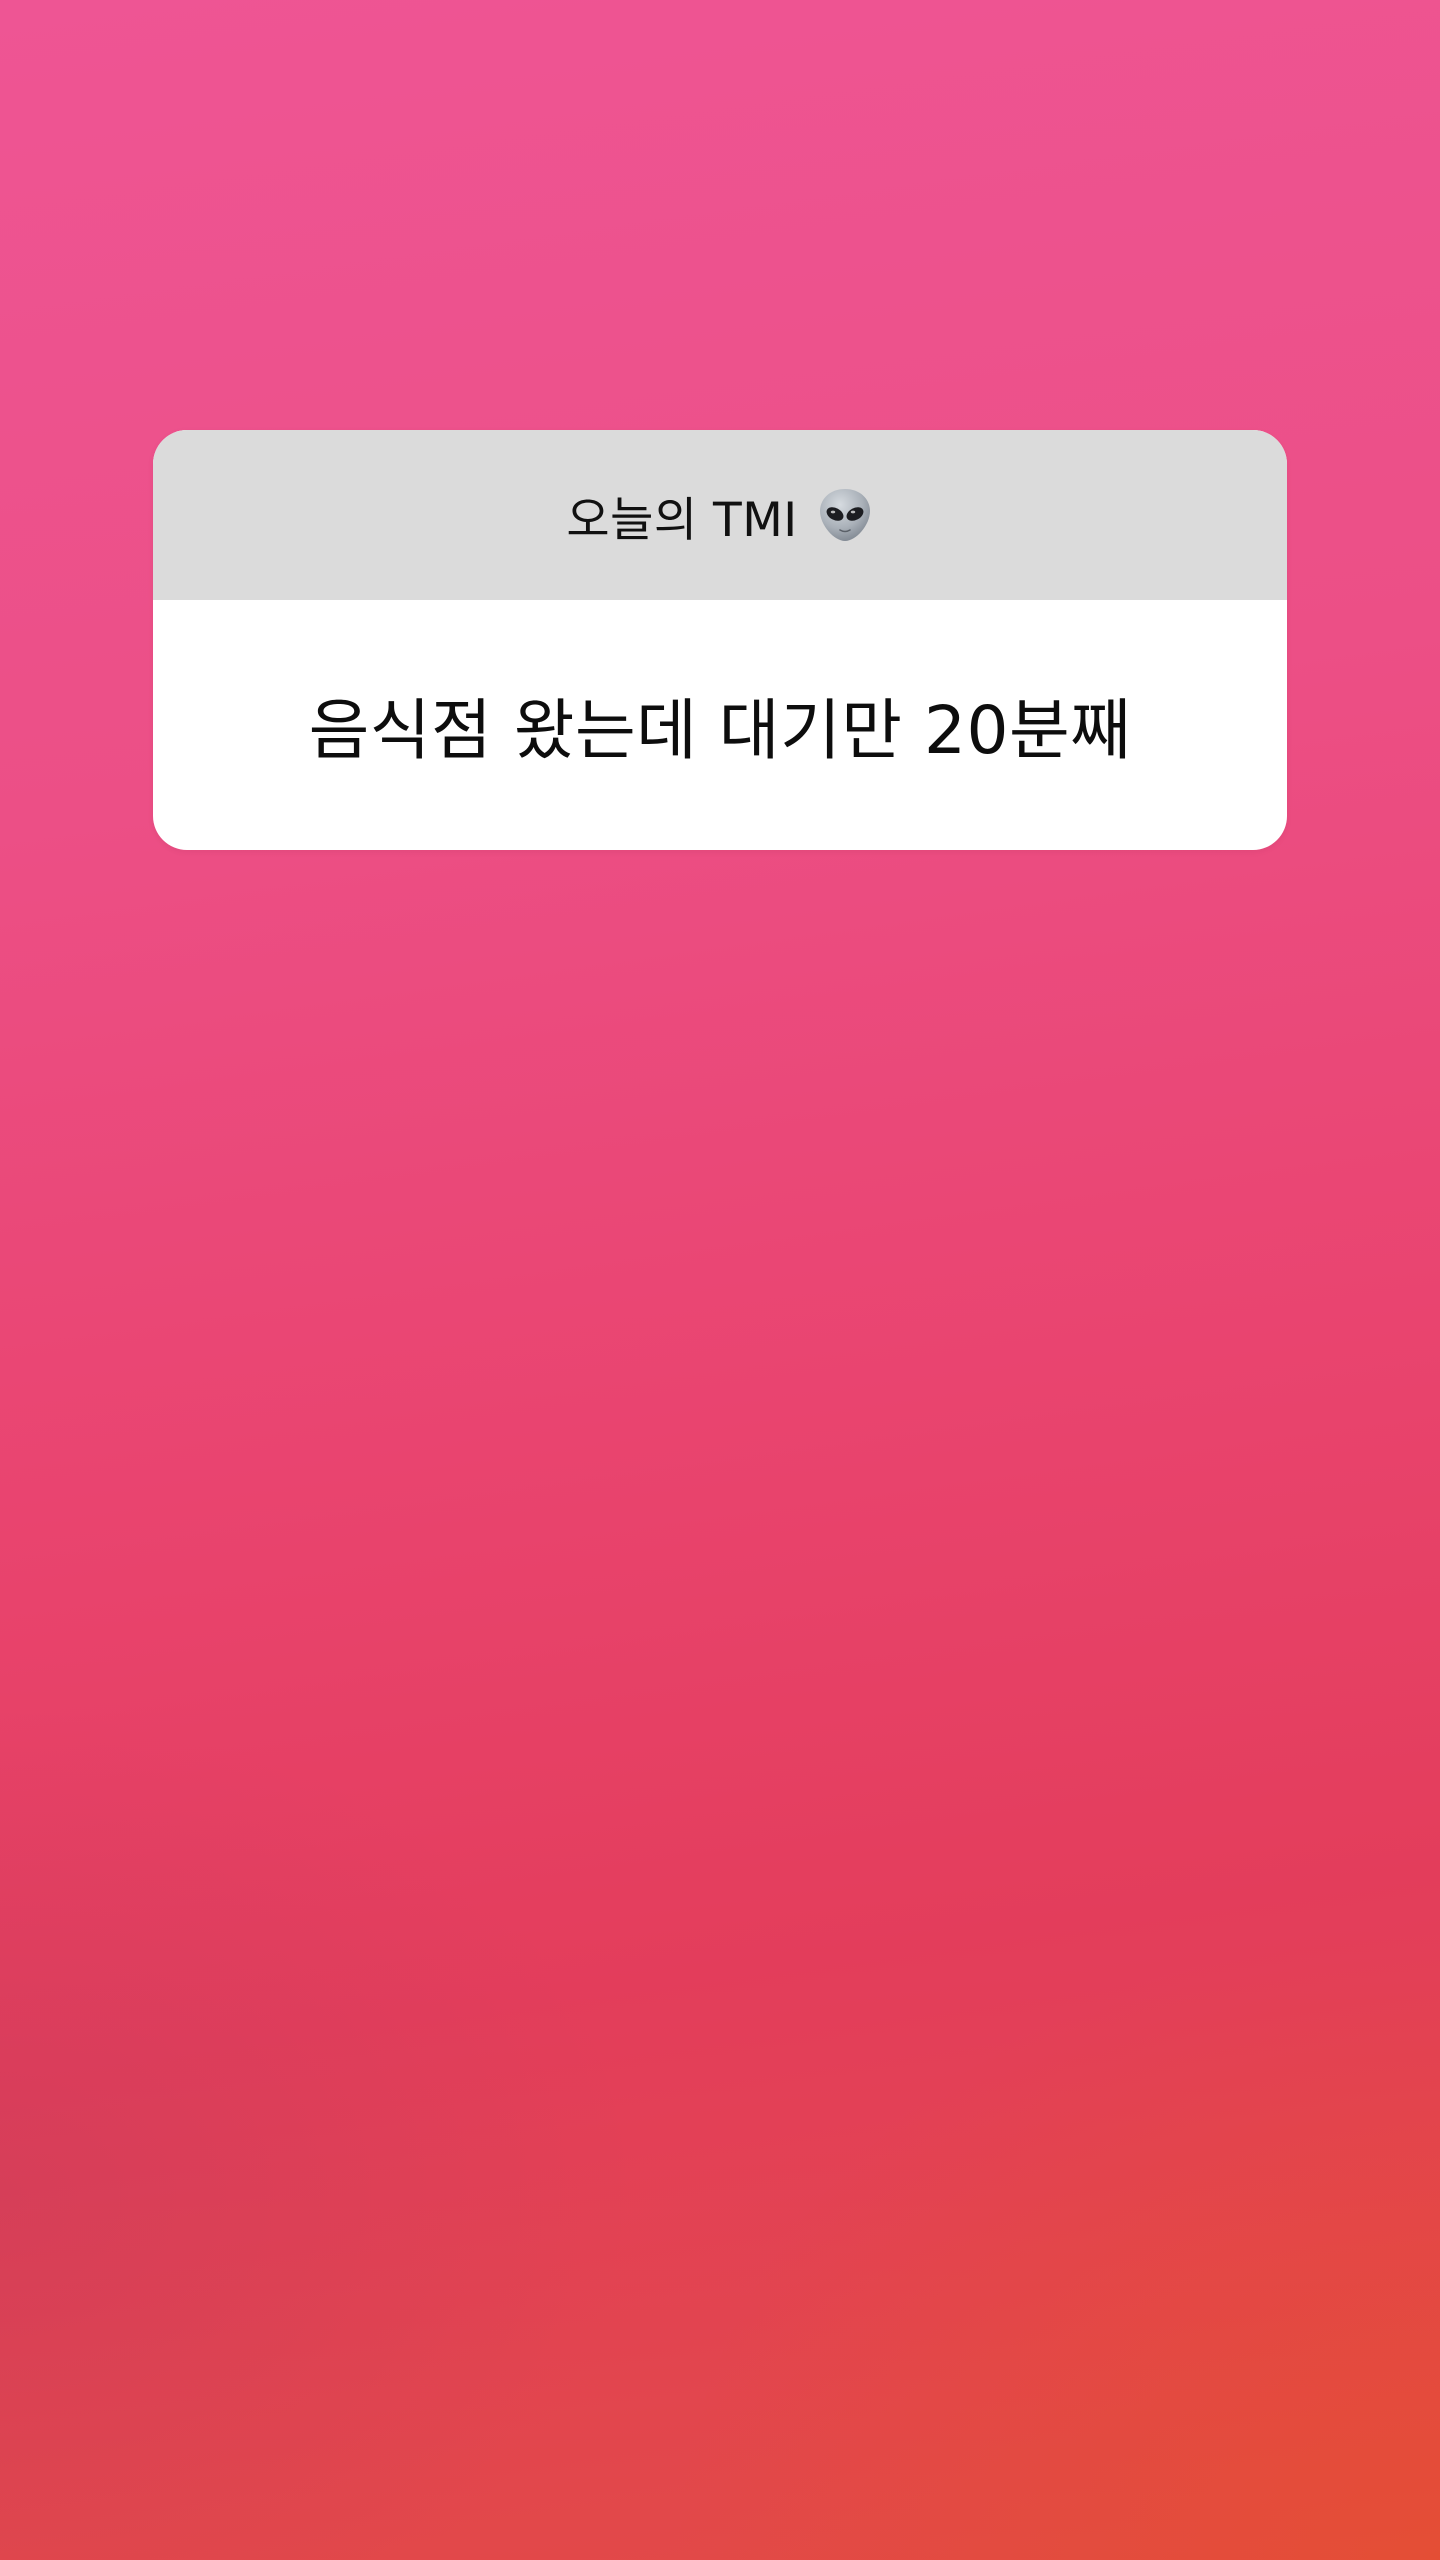 This screenshot has width=1440, height=2560. What do you see at coordinates (720, 730) in the screenshot?
I see `answer-text: 음식점 왔는데 대기만 20분째` at bounding box center [720, 730].